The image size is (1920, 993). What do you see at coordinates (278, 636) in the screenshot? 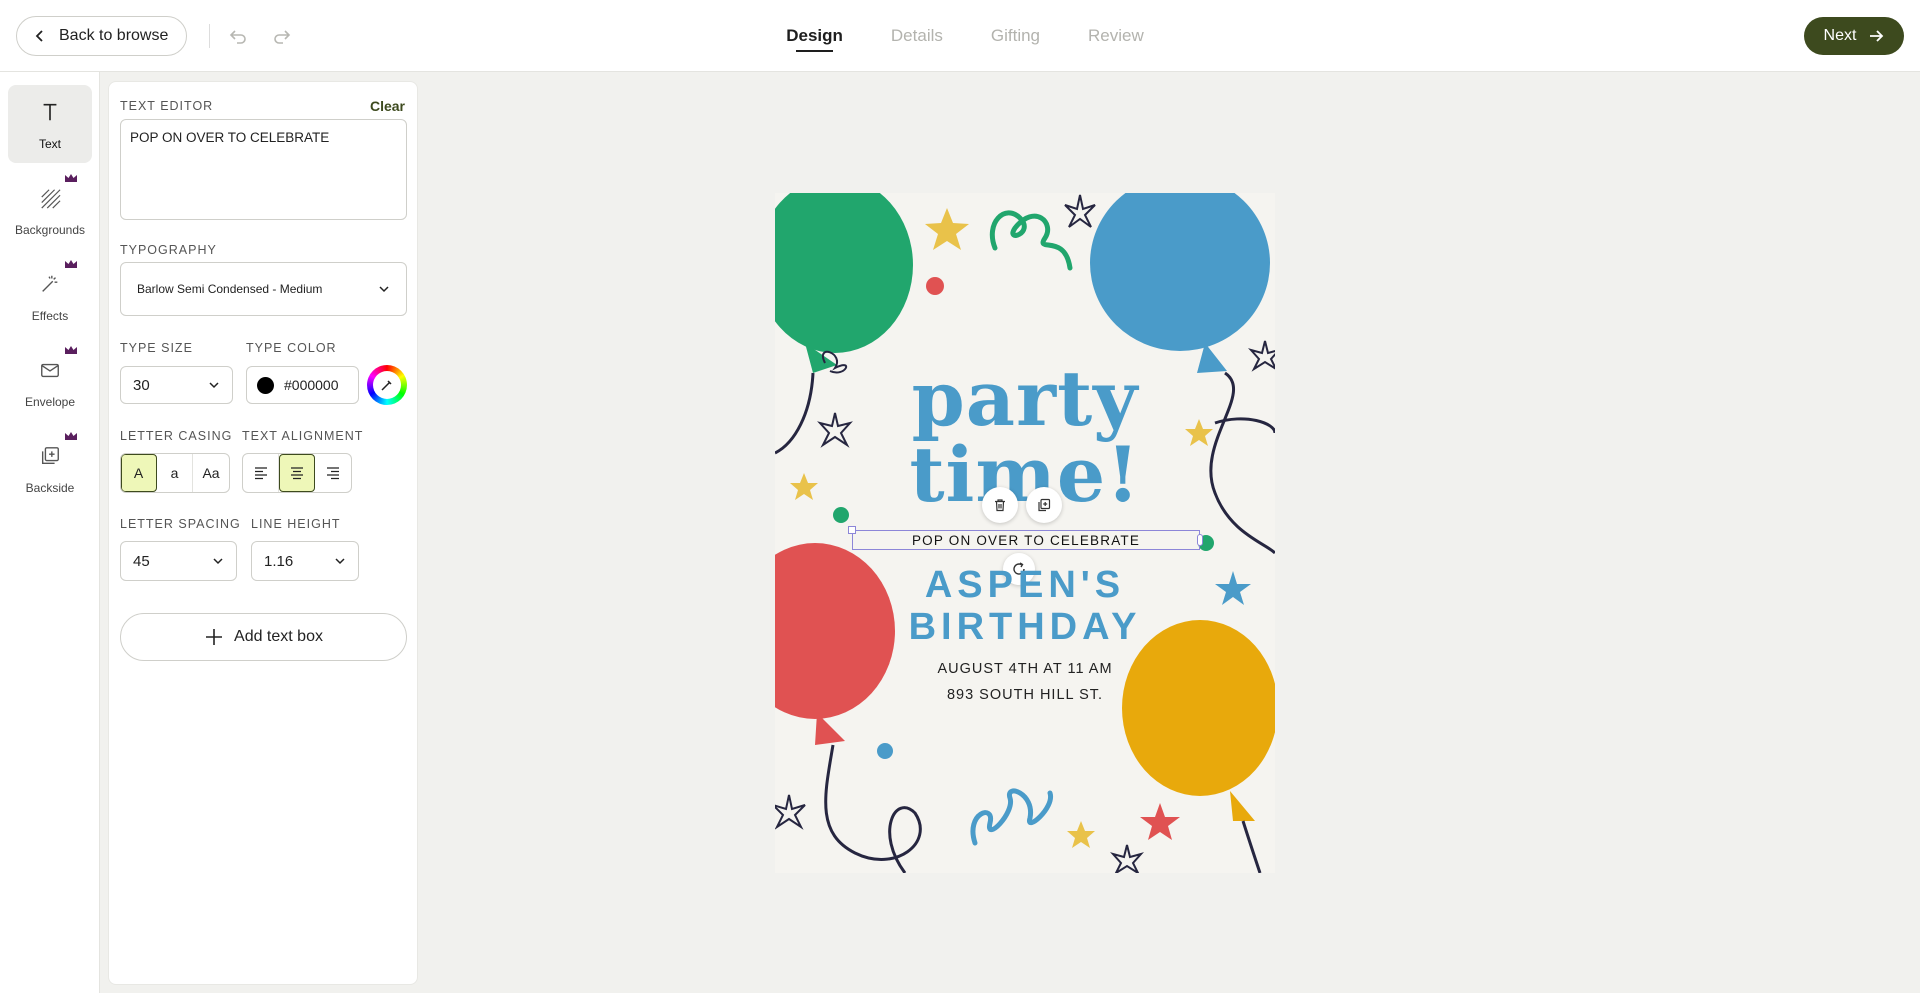
I see `add-text-box-label: Add text box` at bounding box center [278, 636].